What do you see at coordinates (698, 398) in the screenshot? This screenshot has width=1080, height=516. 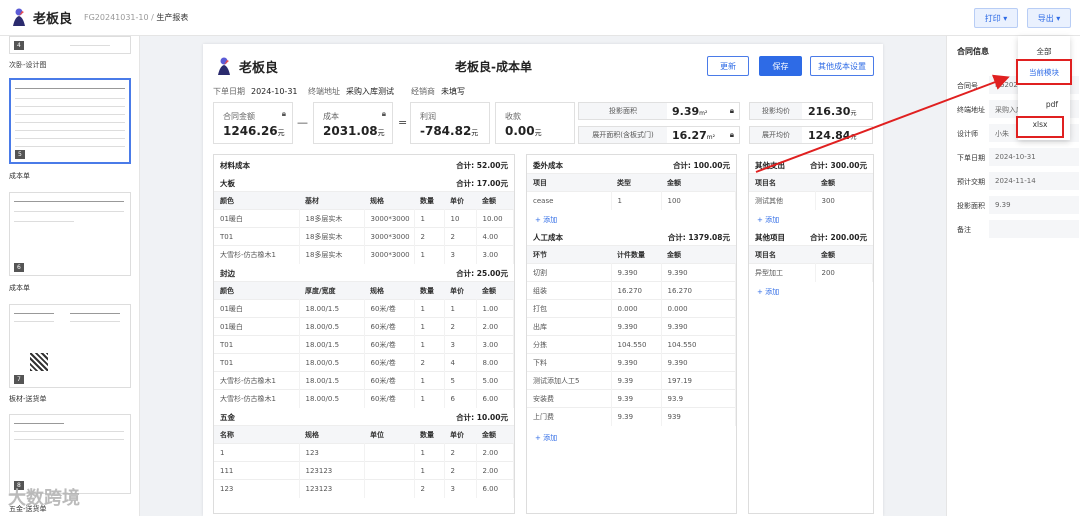 I see `table-cell: 93.9` at bounding box center [698, 398].